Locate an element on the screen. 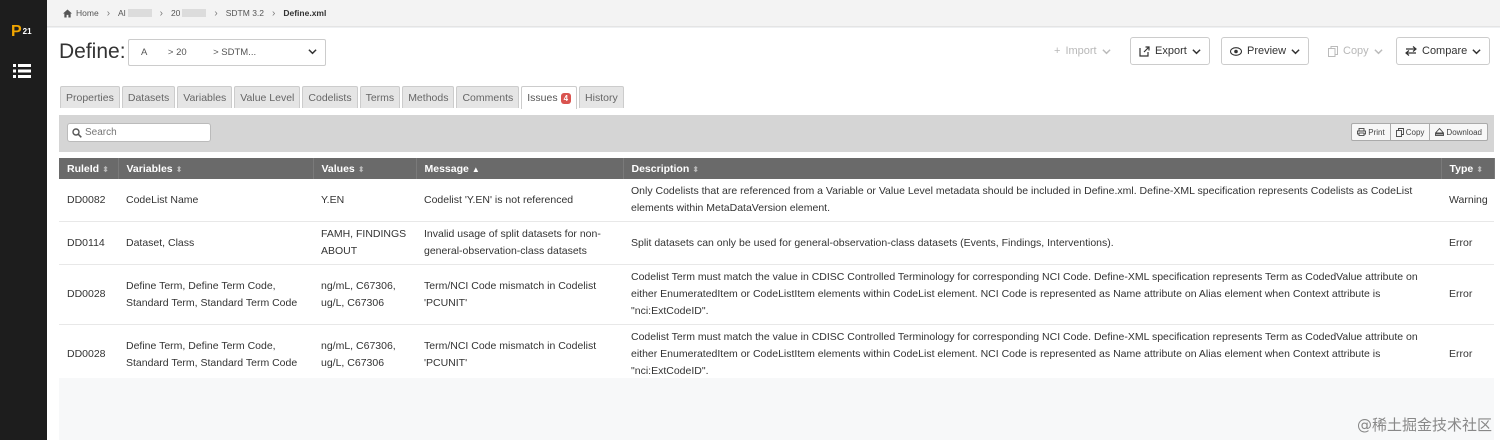  tab-properties: Properties is located at coordinates (90, 97).